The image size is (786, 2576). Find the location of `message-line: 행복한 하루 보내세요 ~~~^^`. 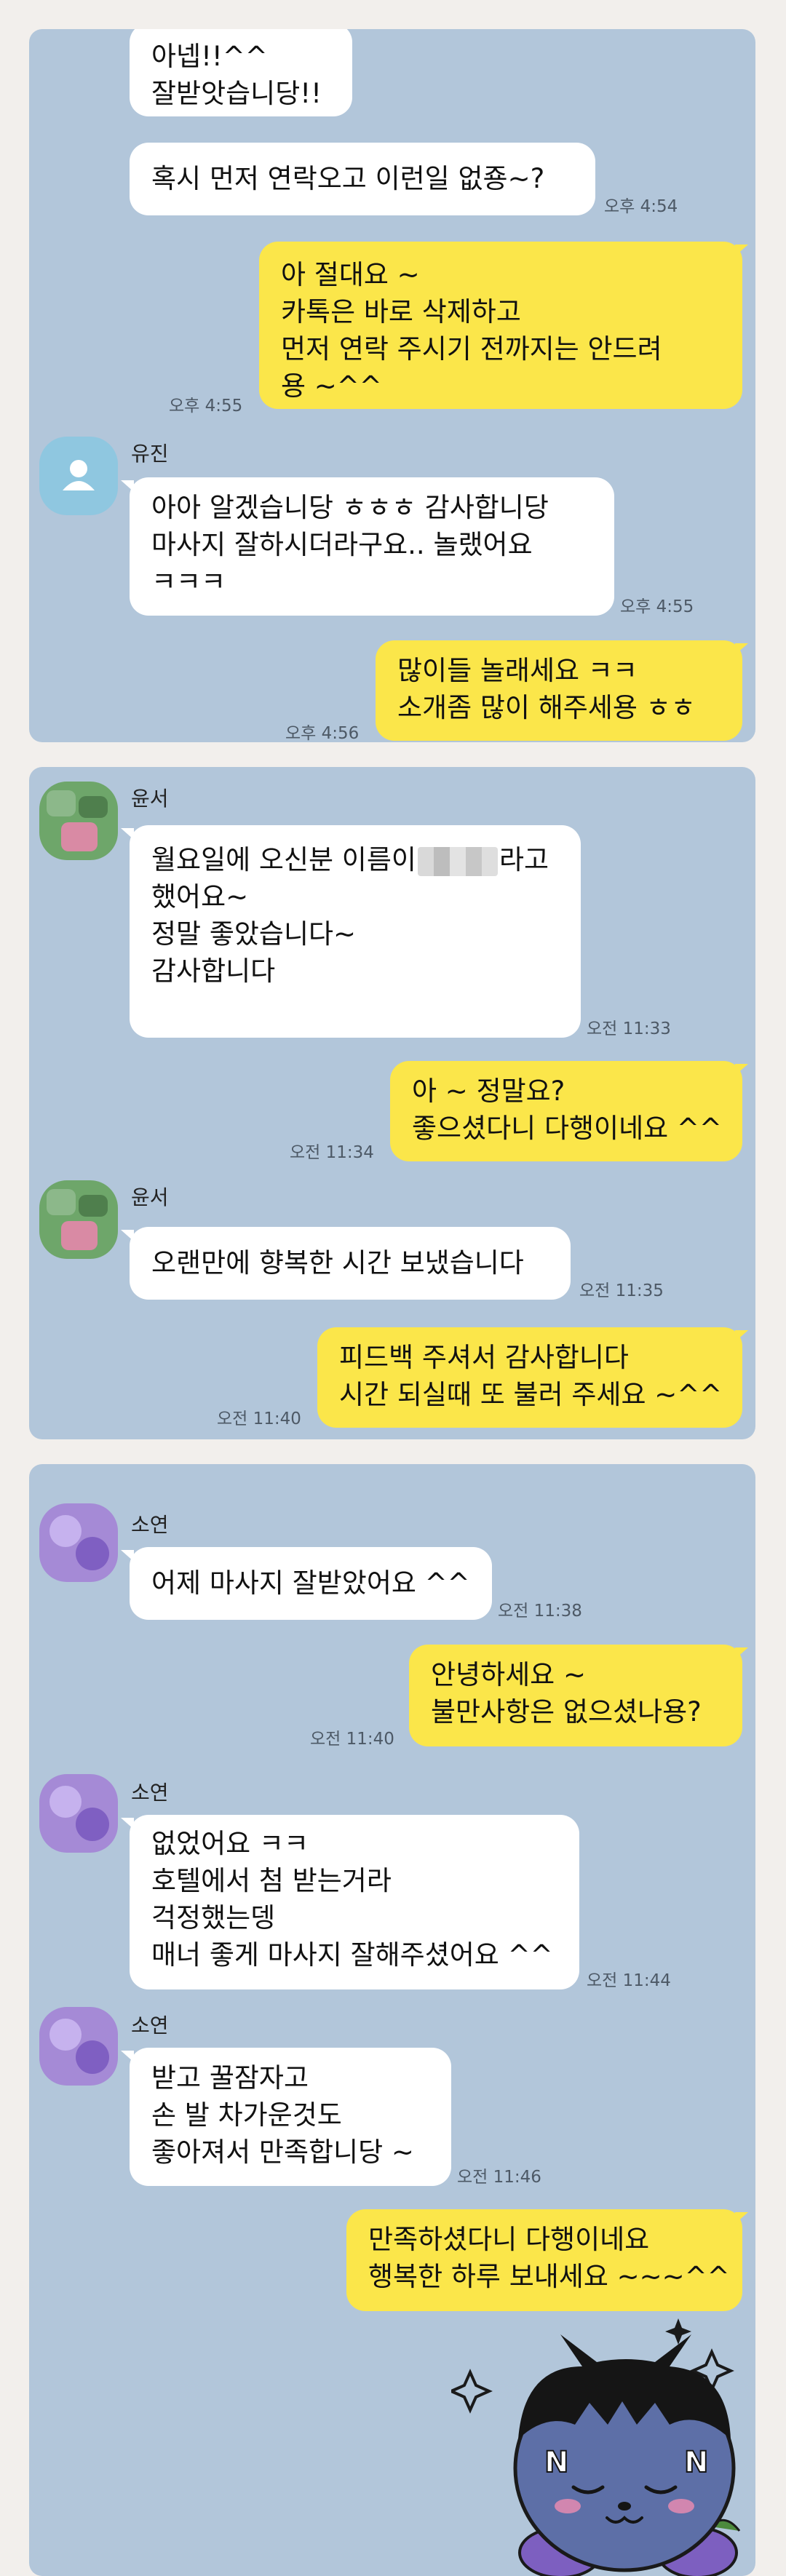

message-line: 행복한 하루 보내세요 ~~~^^ is located at coordinates (549, 2276).